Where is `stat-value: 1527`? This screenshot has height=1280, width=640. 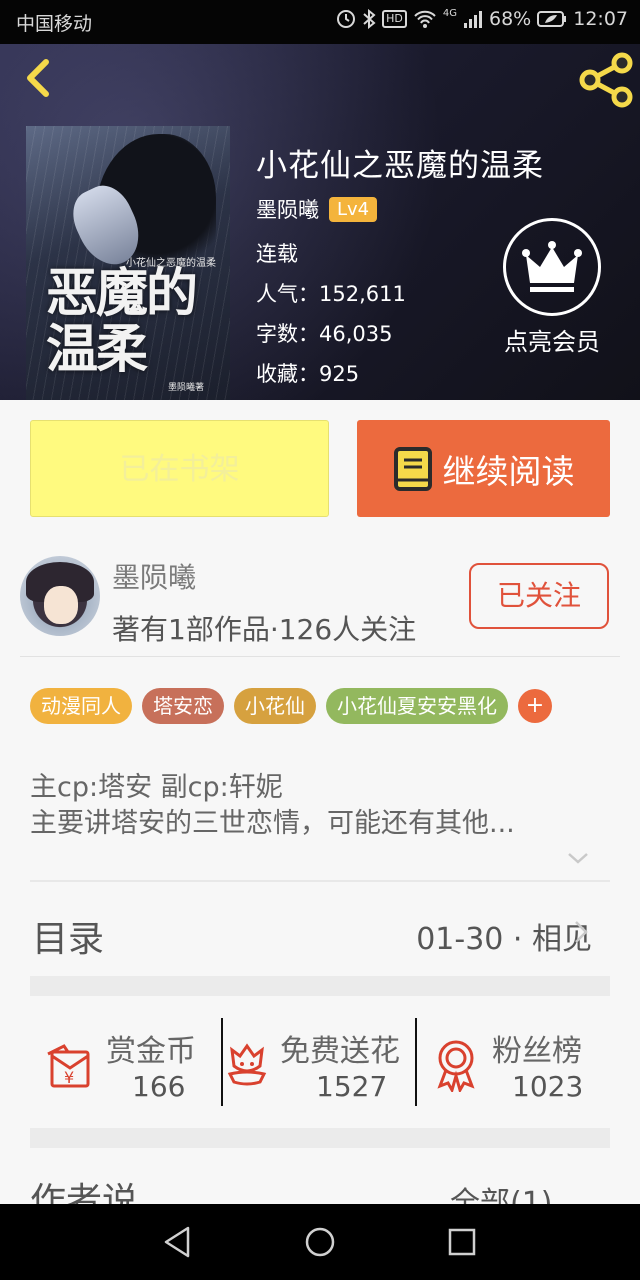 stat-value: 1527 is located at coordinates (352, 1086).